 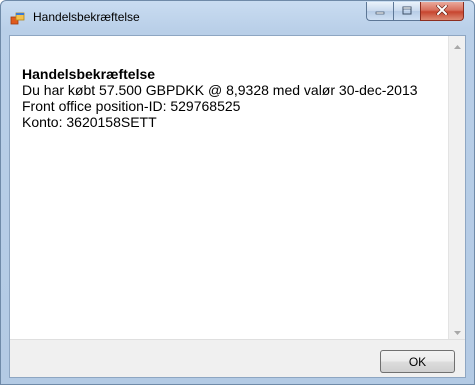 What do you see at coordinates (86, 17) in the screenshot?
I see `window-title: Handelsbekræftelse` at bounding box center [86, 17].